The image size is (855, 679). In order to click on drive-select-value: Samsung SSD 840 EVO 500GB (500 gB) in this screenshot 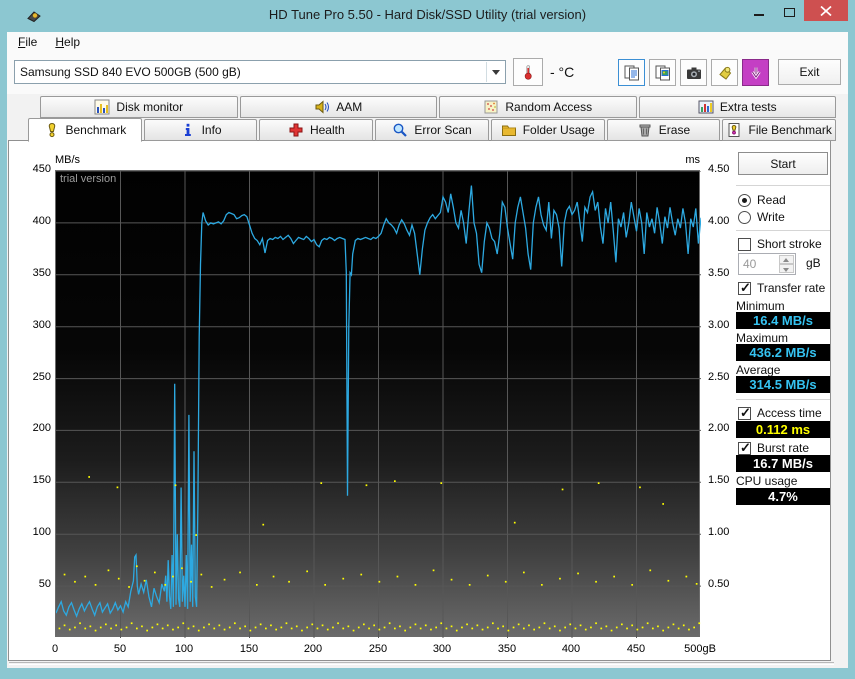, I will do `click(130, 72)`.